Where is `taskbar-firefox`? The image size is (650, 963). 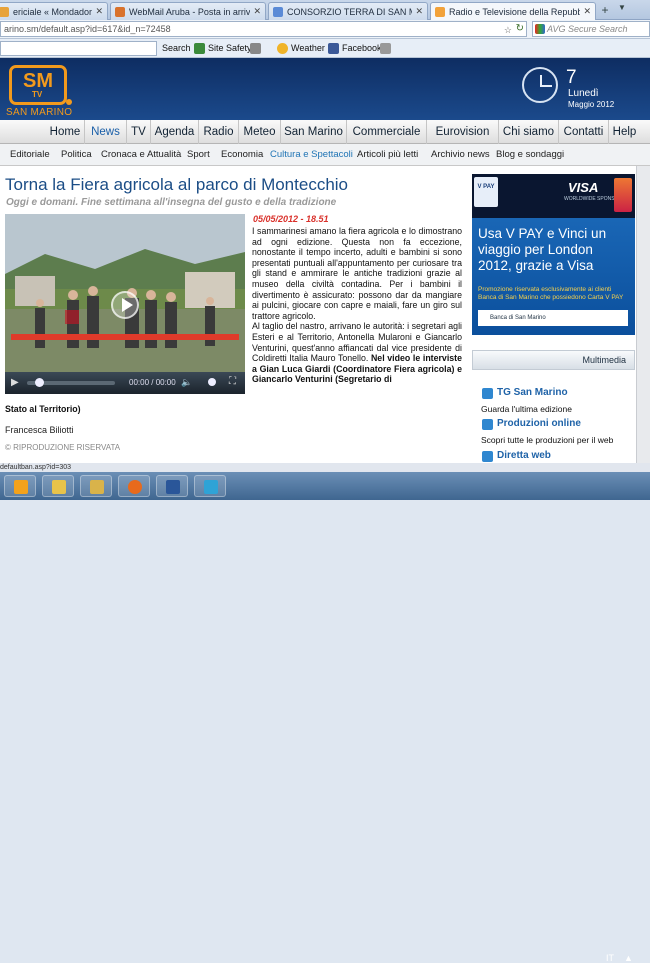
taskbar-firefox is located at coordinates (134, 486).